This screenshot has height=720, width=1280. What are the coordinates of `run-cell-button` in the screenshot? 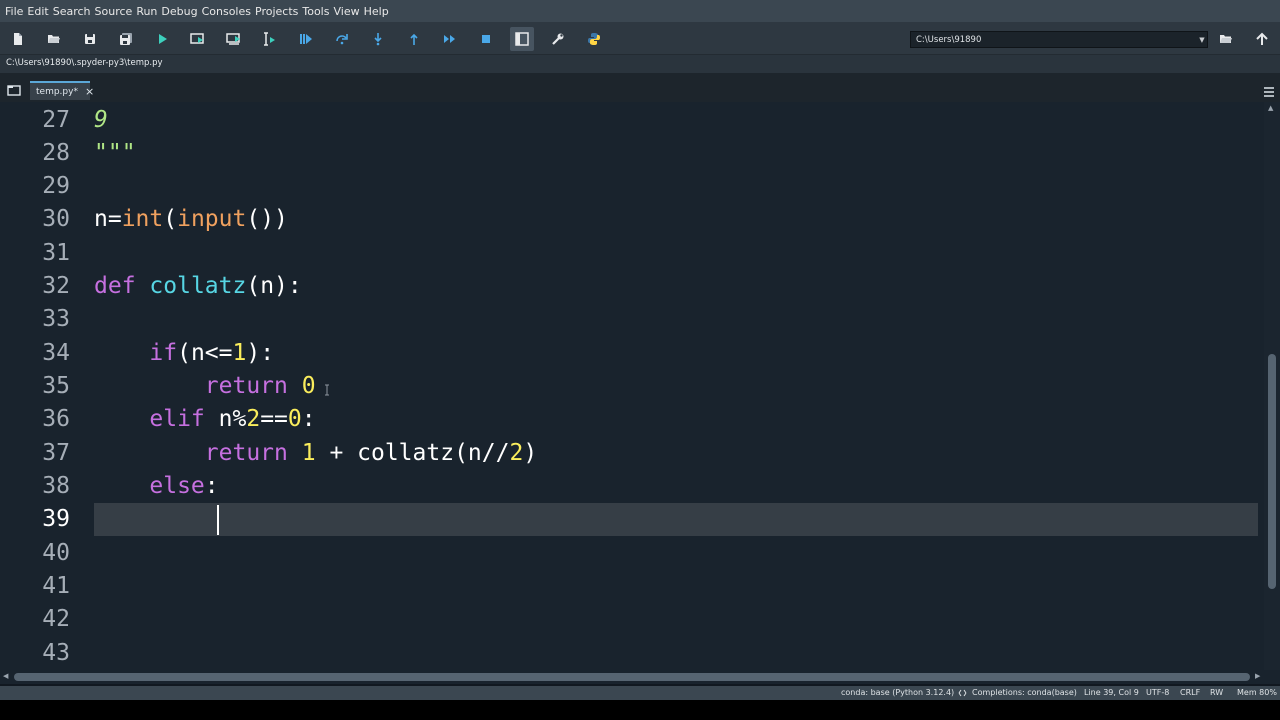 It's located at (198, 39).